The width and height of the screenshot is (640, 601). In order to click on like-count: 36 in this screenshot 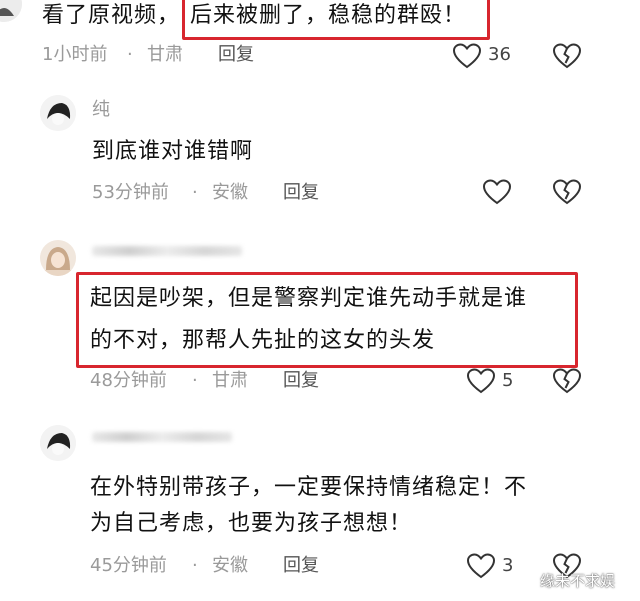, I will do `click(499, 54)`.